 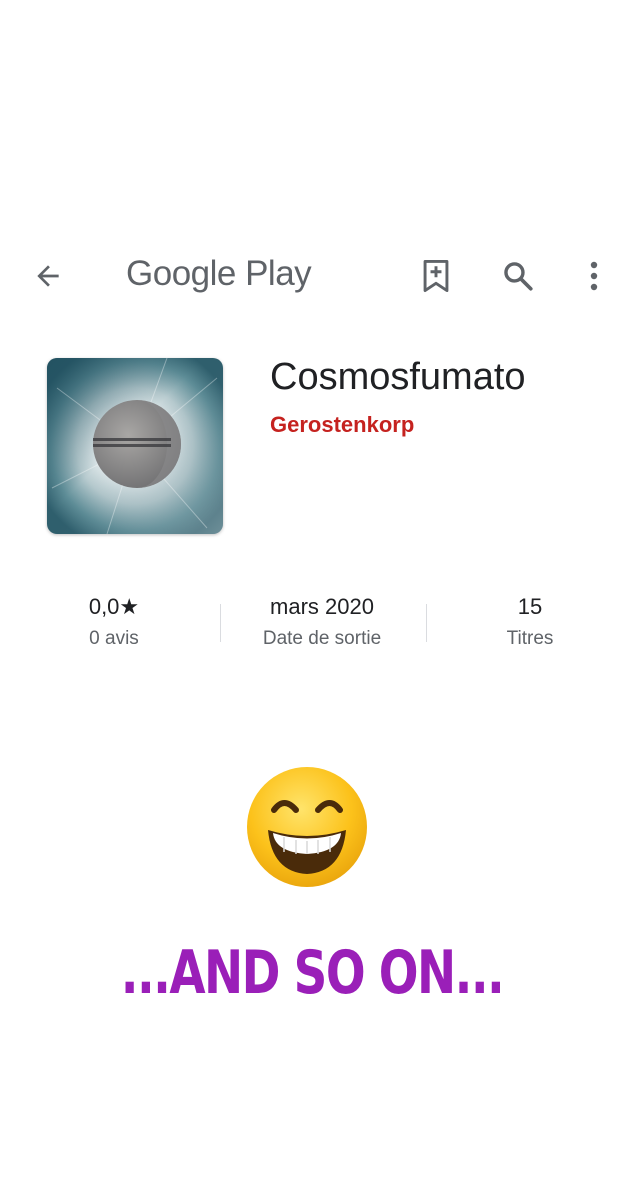 What do you see at coordinates (530, 638) in the screenshot?
I see `tracks-label: Titres` at bounding box center [530, 638].